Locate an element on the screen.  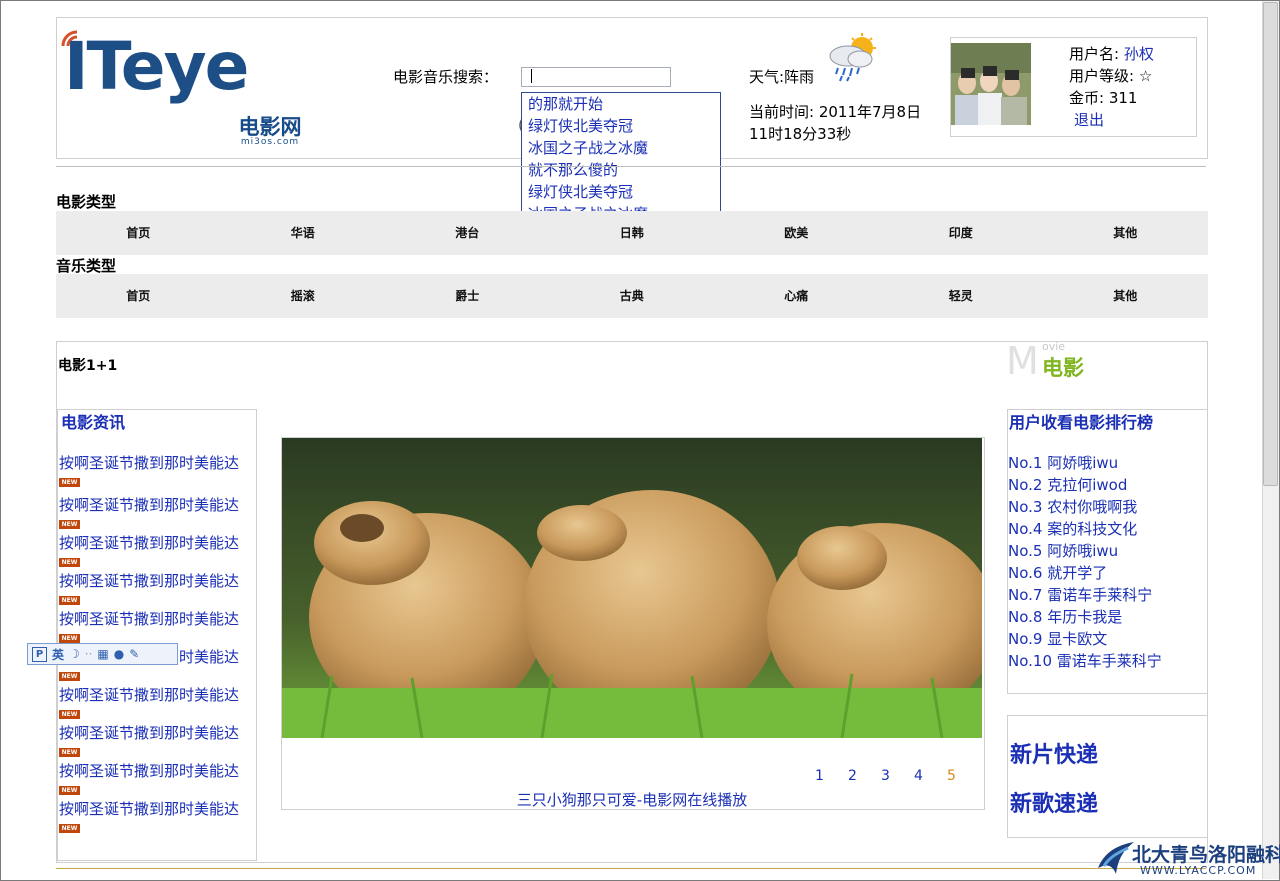
news-title: 电影资讯 is located at coordinates (93, 422).